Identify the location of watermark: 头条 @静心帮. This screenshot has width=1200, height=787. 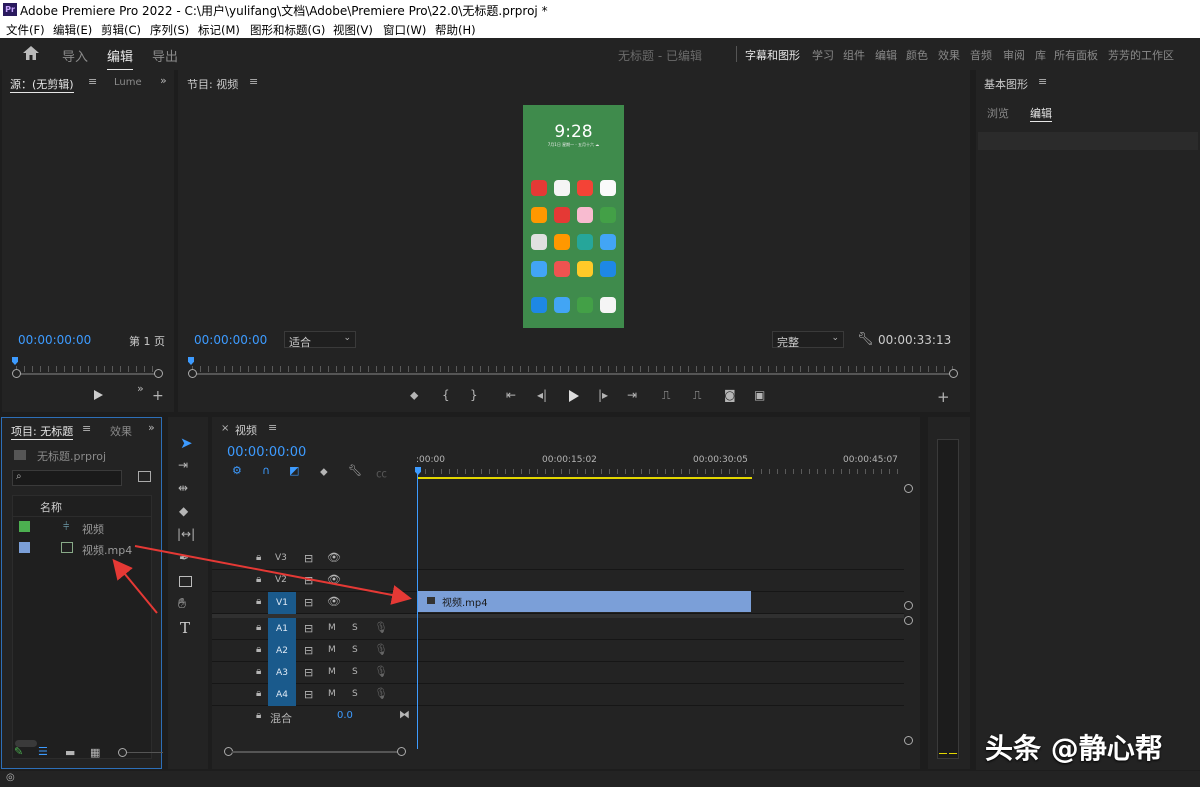
(1074, 748).